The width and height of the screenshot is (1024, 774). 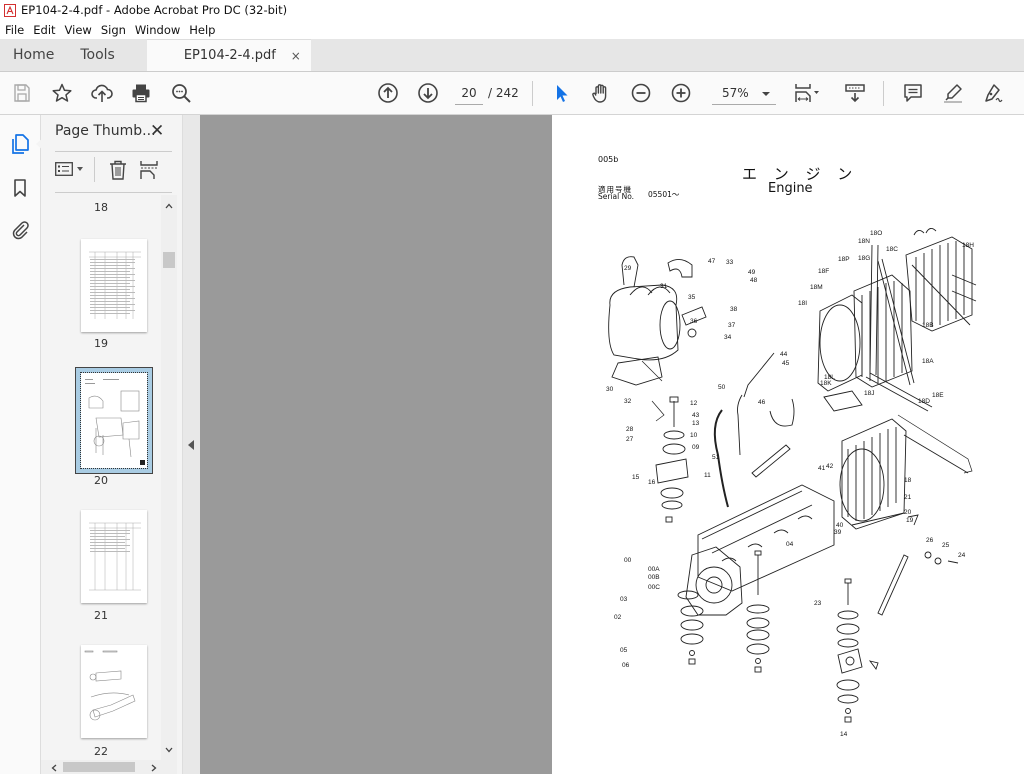 I want to click on previous-page-button, so click(x=388, y=93).